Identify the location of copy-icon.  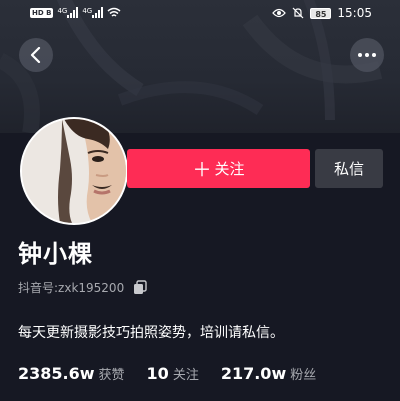
(140, 287).